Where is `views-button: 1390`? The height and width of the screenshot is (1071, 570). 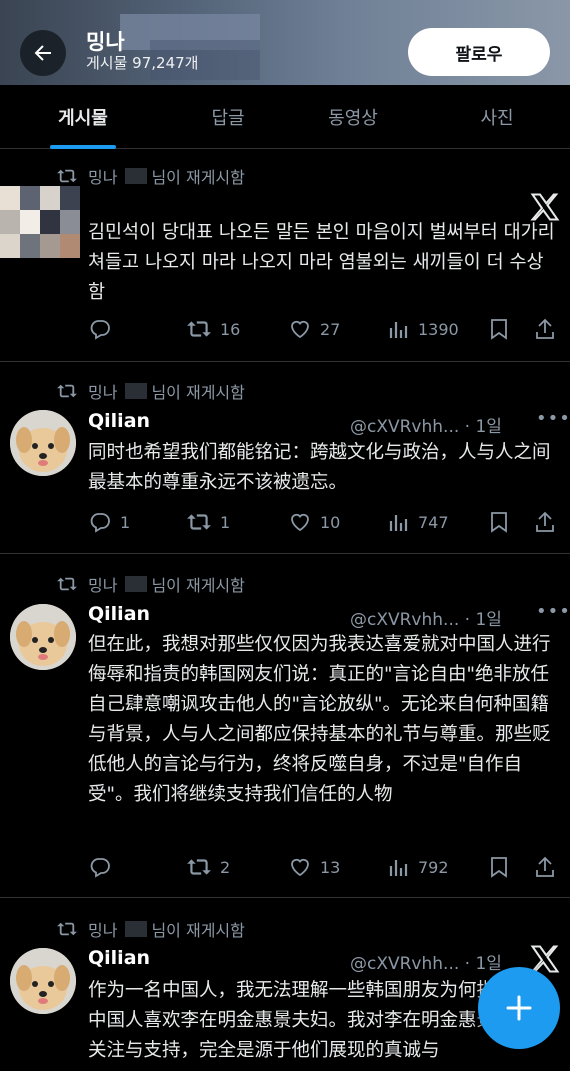
views-button: 1390 is located at coordinates (423, 329).